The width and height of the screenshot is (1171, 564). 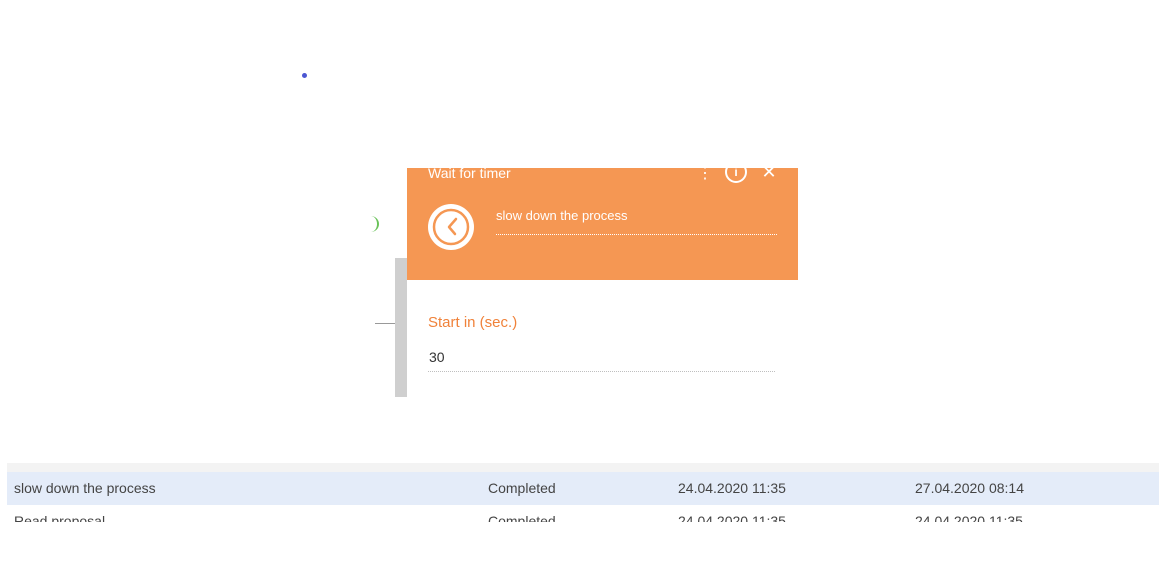 What do you see at coordinates (451, 227) in the screenshot?
I see `timer-clock-icon` at bounding box center [451, 227].